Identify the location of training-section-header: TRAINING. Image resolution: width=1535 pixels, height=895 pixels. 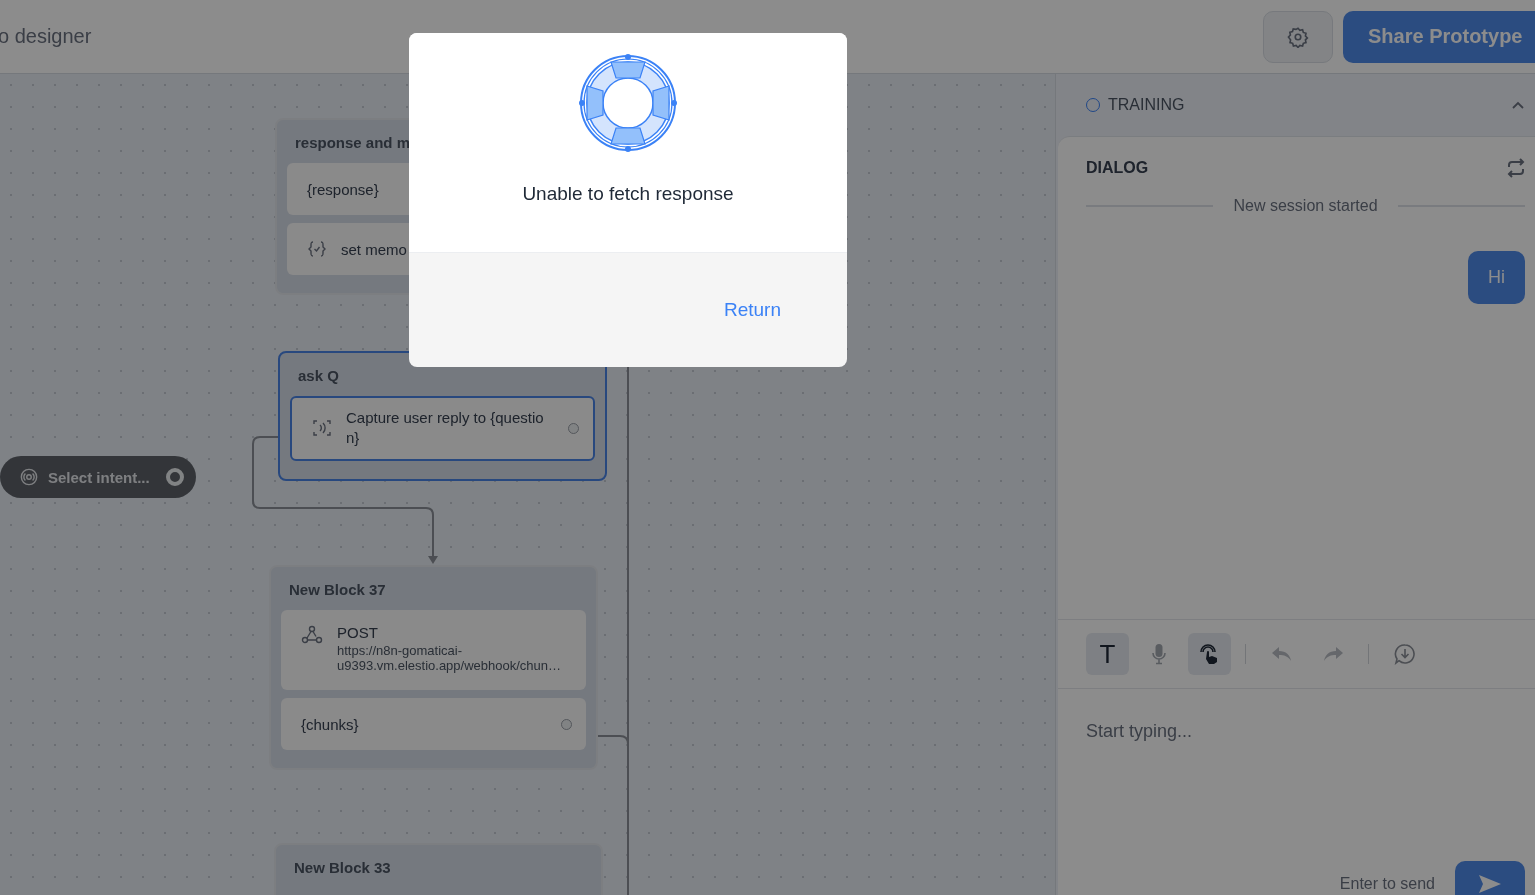
(1295, 105).